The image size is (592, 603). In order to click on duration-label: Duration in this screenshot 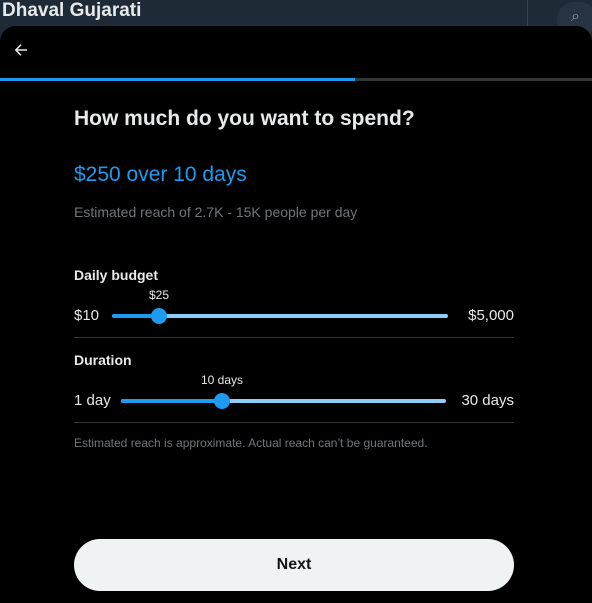, I will do `click(103, 360)`.